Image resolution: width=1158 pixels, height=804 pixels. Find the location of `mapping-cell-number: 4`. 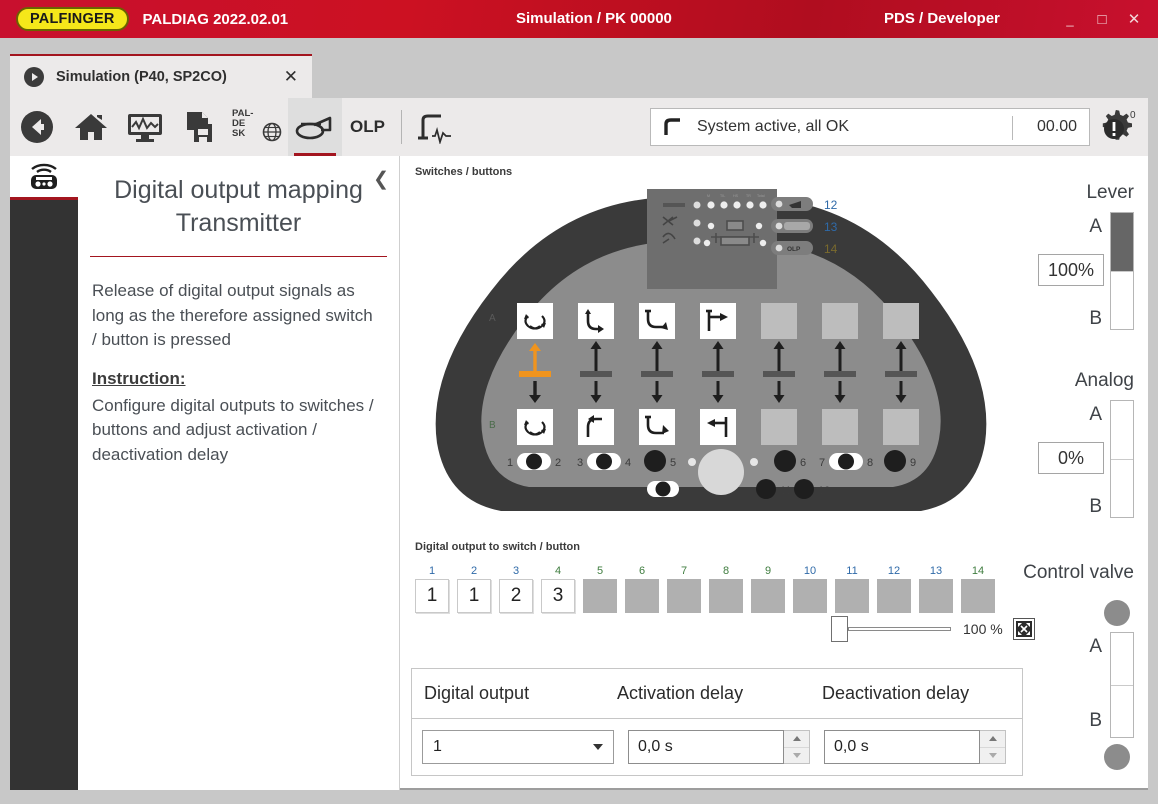

mapping-cell-number: 4 is located at coordinates (558, 571).